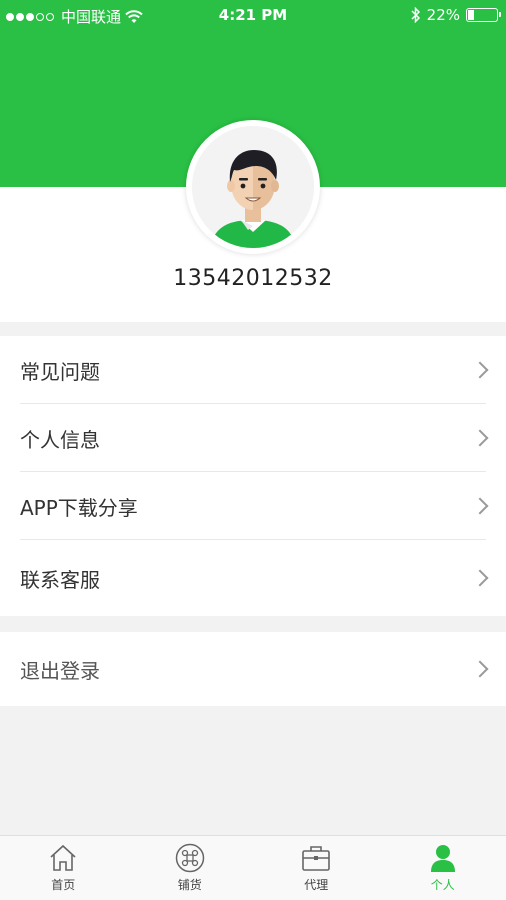  Describe the element at coordinates (316, 858) in the screenshot. I see `briefcase-icon` at that location.